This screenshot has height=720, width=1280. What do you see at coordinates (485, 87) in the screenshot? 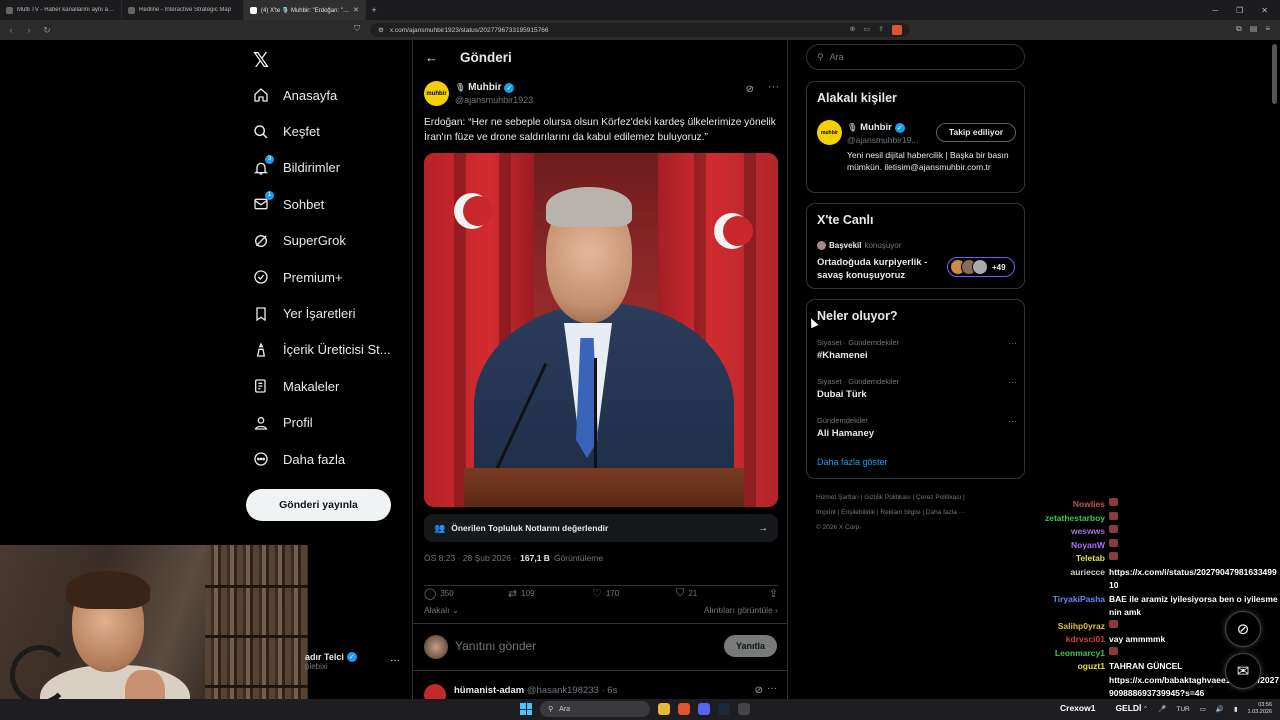
I see `author-name-row: 🎙 Muhbir ✓` at bounding box center [485, 87].